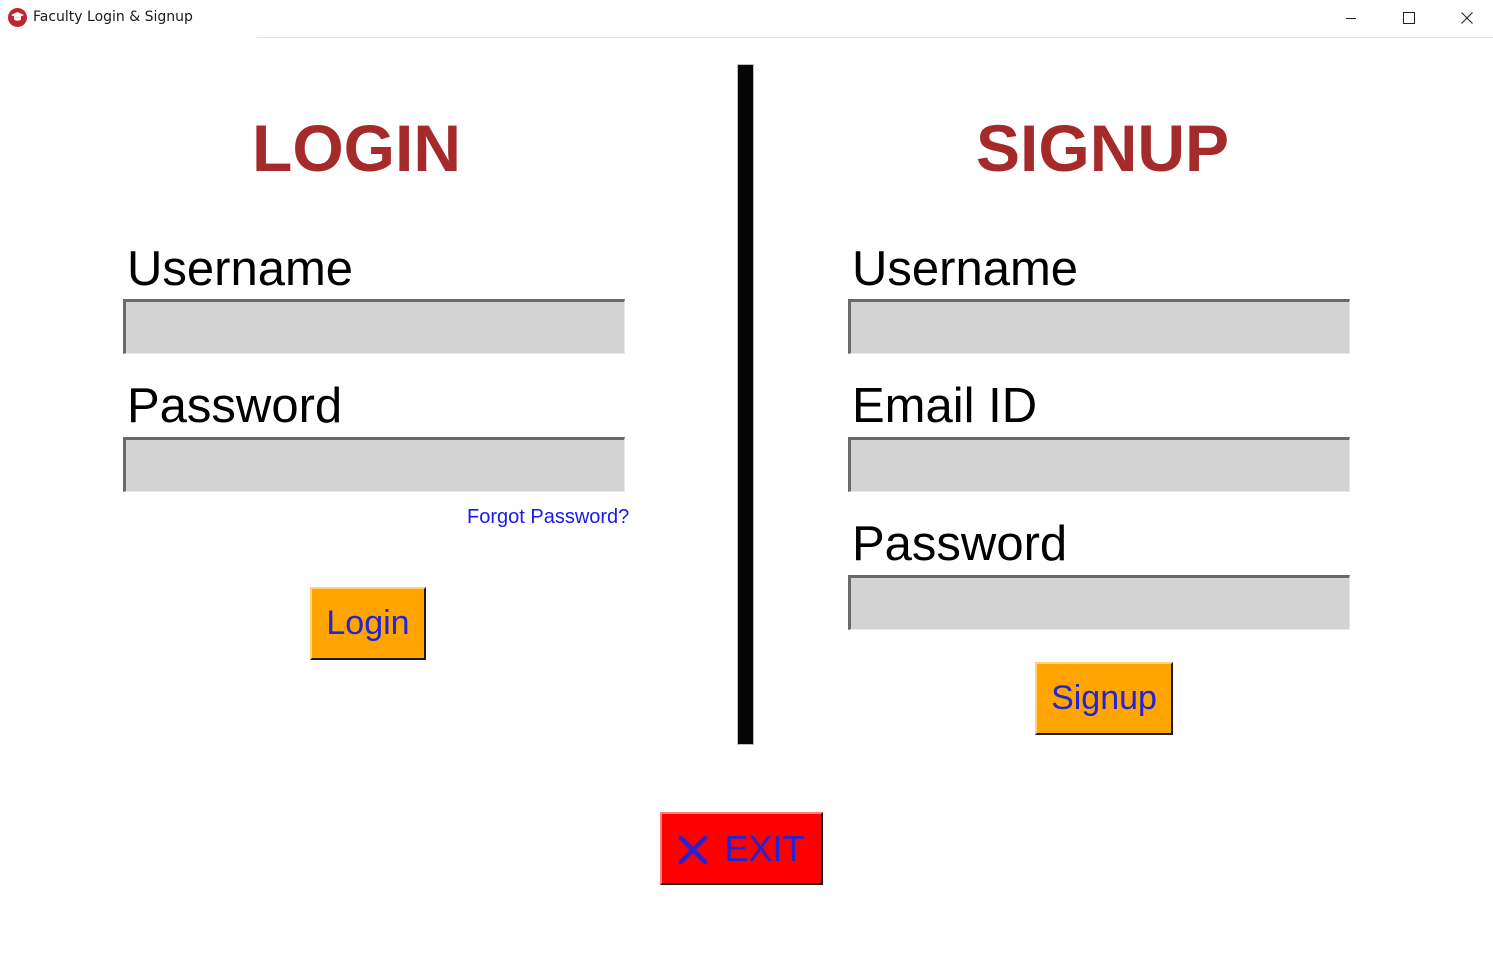  Describe the element at coordinates (113, 17) in the screenshot. I see `window-title: Faculty Login & Signup` at that location.